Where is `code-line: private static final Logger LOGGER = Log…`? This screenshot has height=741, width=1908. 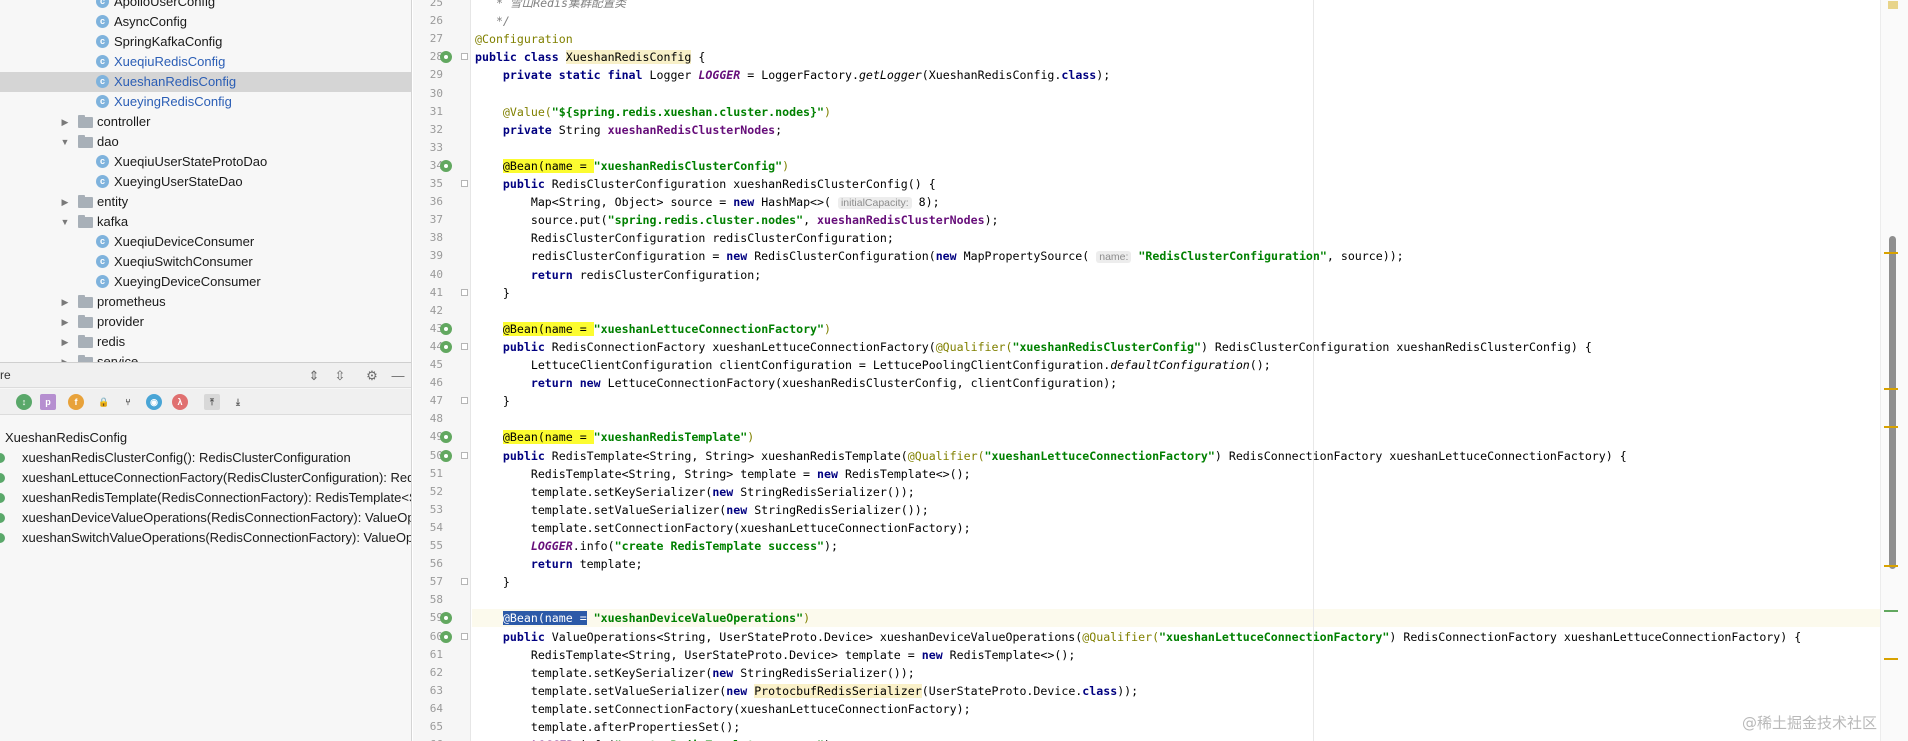
code-line: private static final Logger LOGGER = Log… is located at coordinates (1176, 75).